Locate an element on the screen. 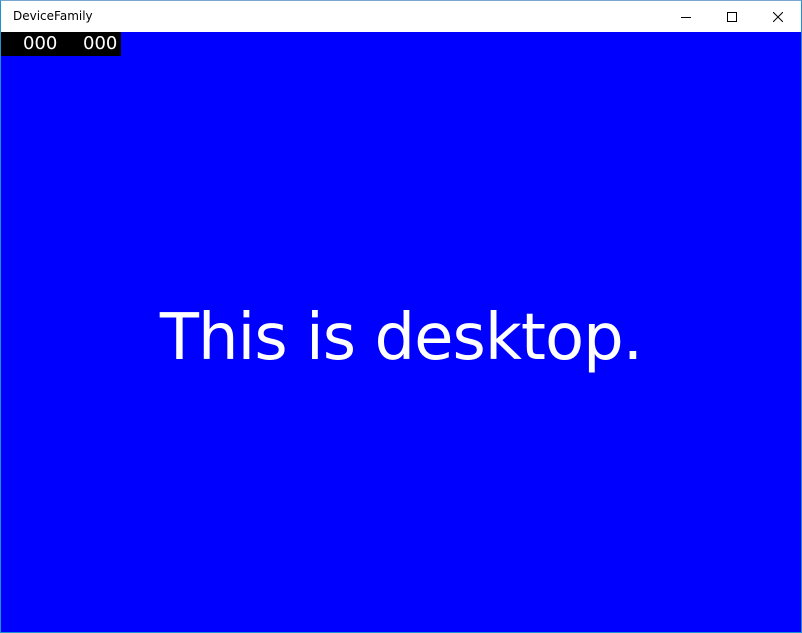  minimize-button is located at coordinates (686, 16).